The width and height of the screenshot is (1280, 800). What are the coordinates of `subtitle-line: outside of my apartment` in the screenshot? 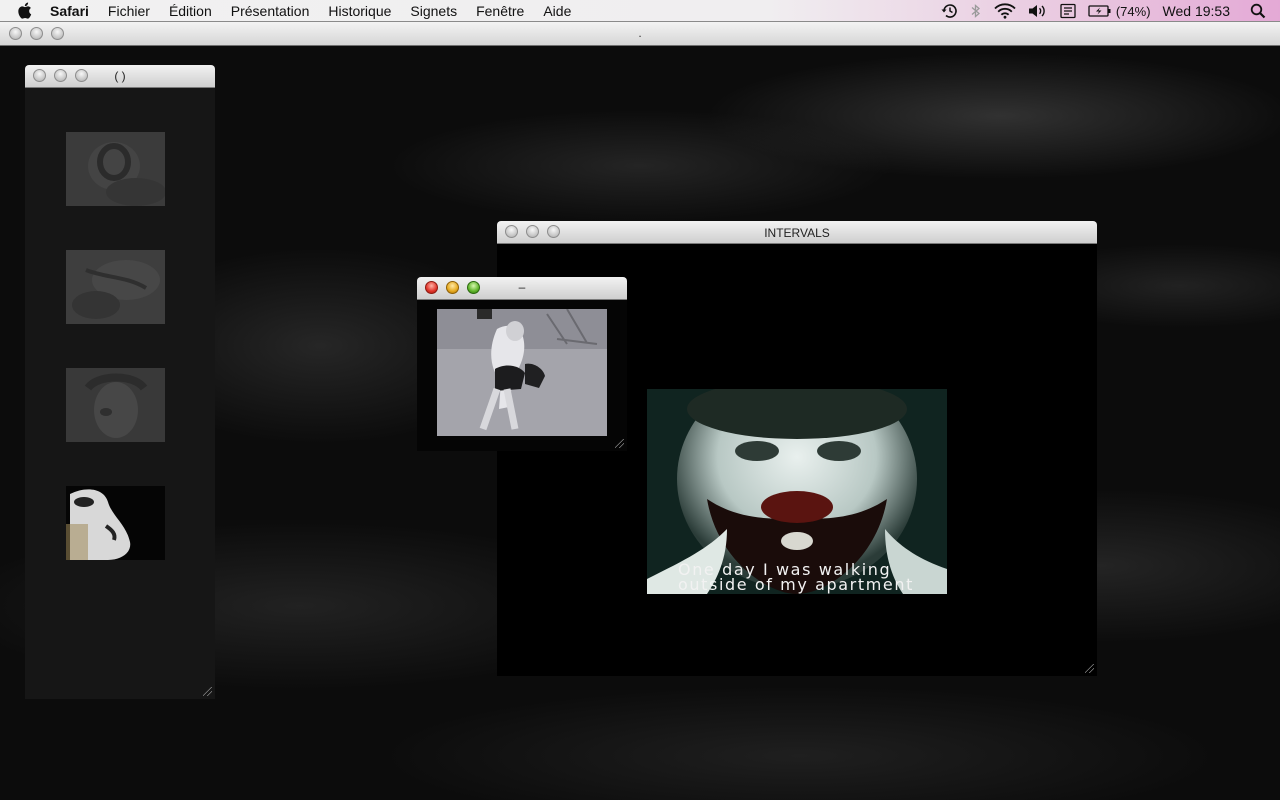 It's located at (796, 584).